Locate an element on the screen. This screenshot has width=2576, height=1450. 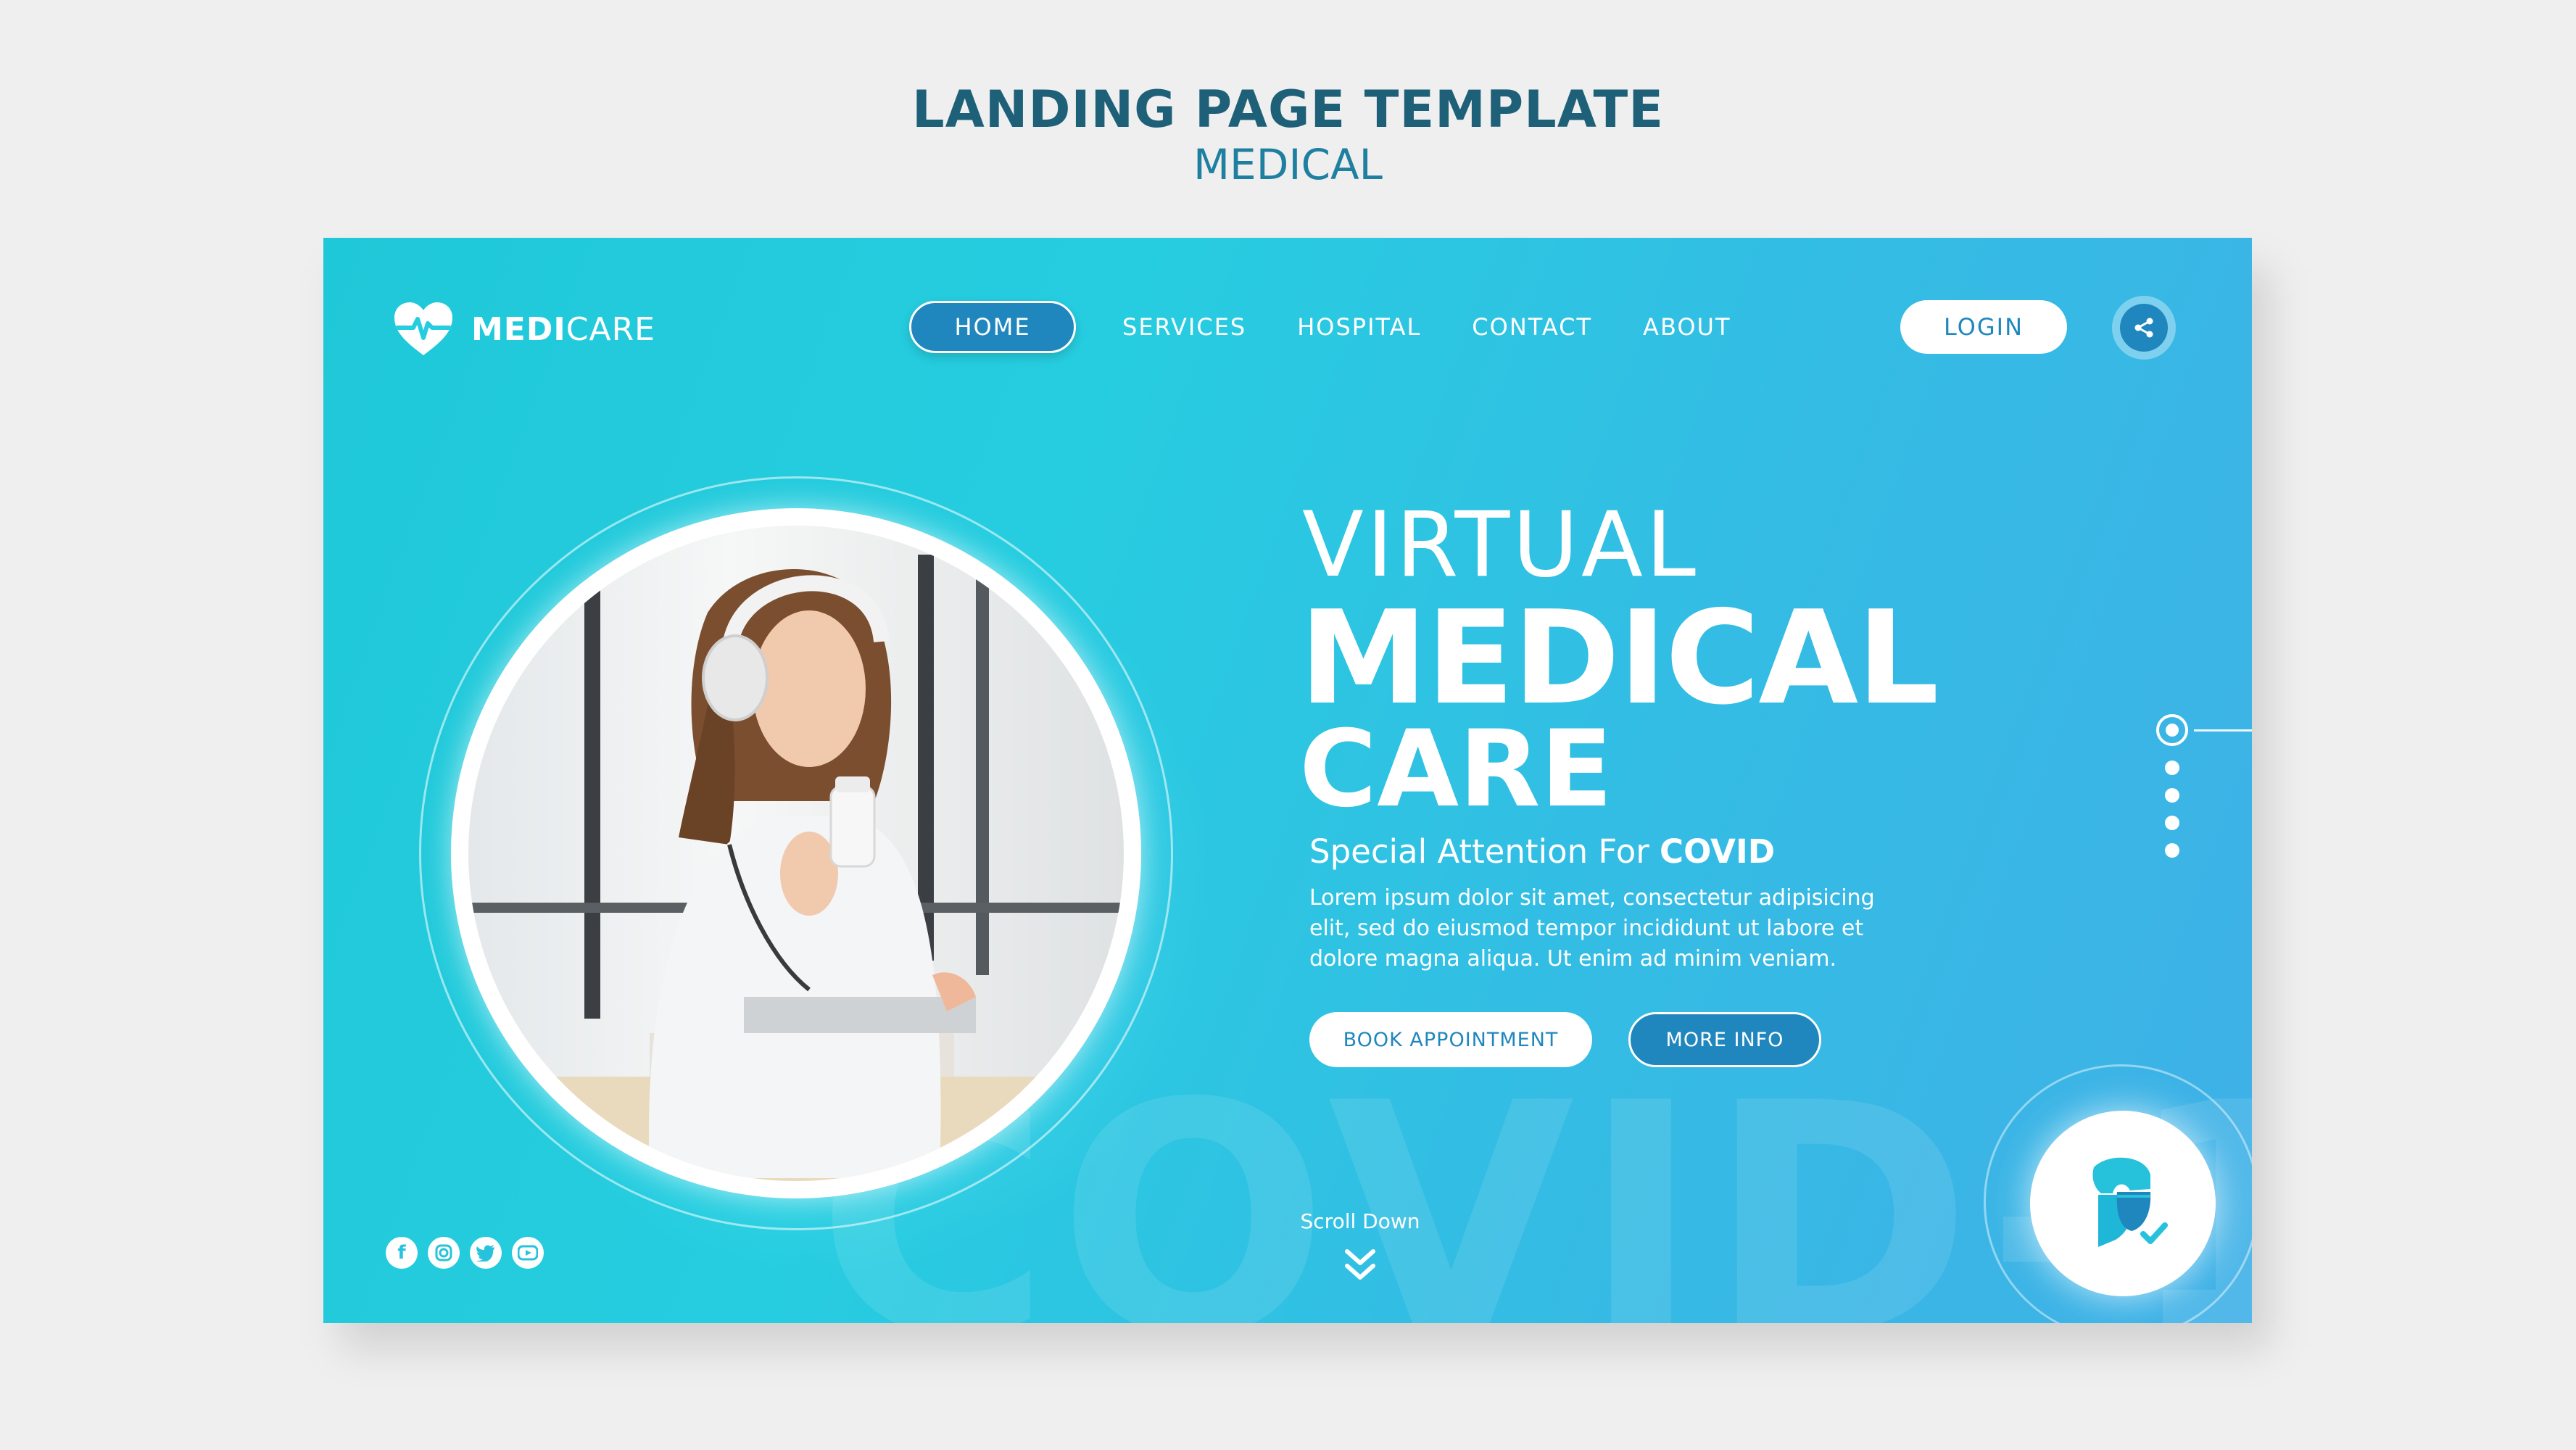
heart-pulse-icon is located at coordinates (423, 328).